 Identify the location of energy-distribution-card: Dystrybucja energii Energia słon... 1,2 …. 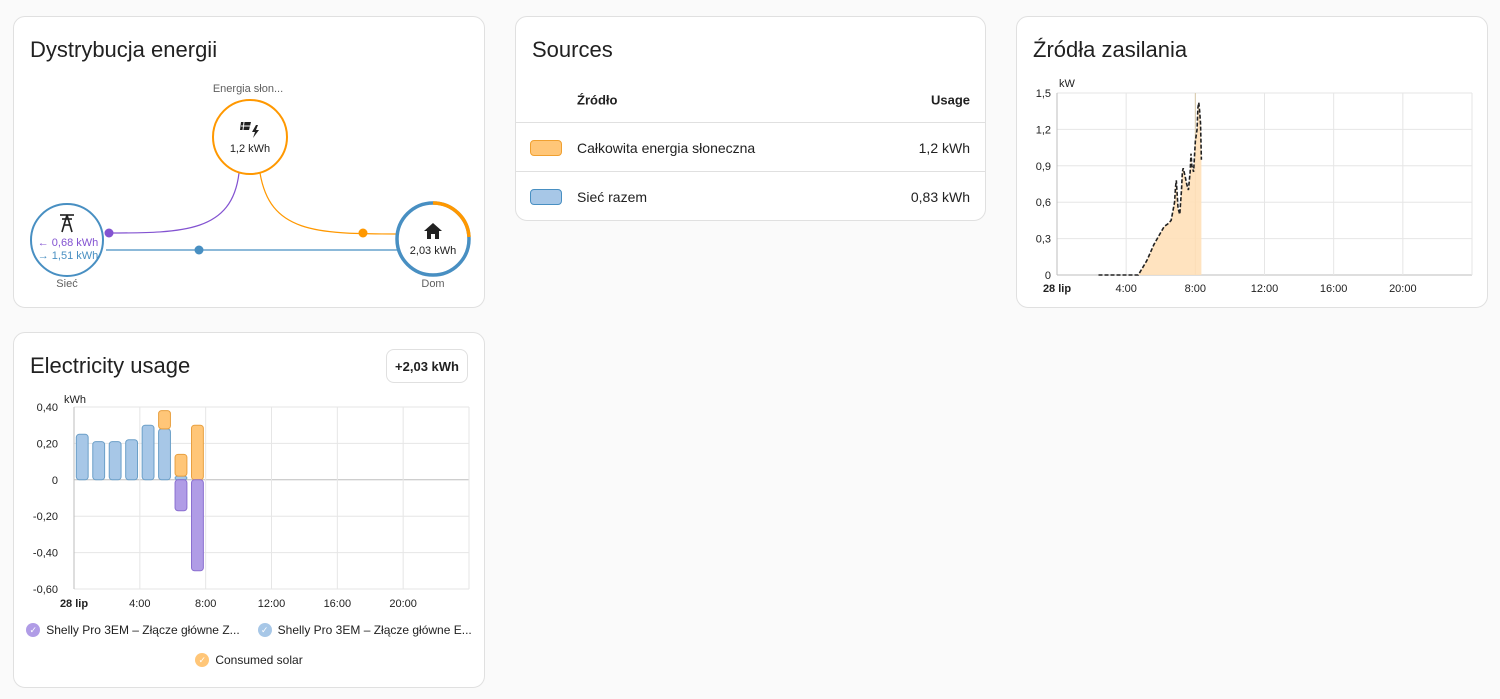
(249, 162).